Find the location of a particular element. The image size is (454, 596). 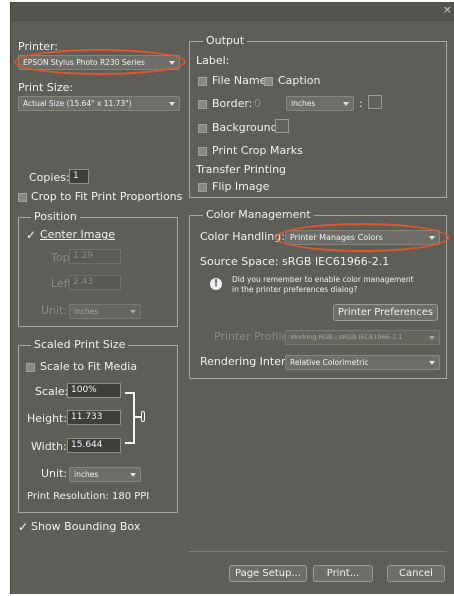

link-icon is located at coordinates (143, 416).